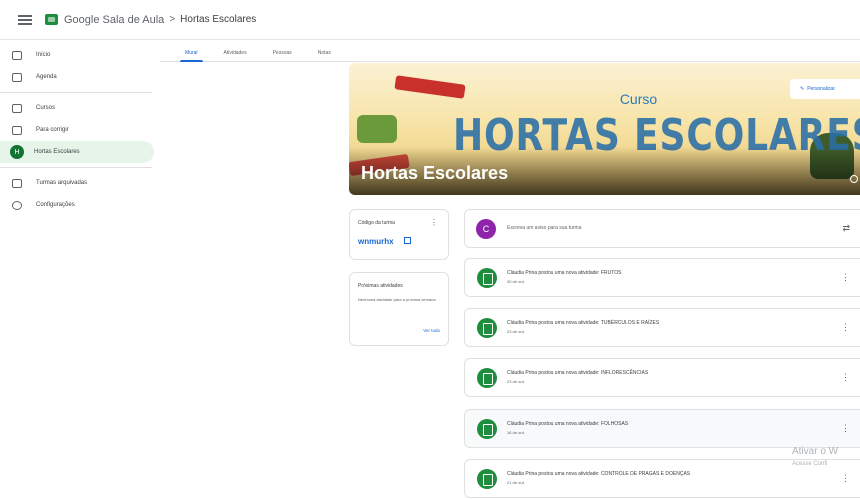 This screenshot has width=860, height=499. Describe the element at coordinates (77, 130) in the screenshot. I see `sidebar-item-para-corrigir: Para corrigir` at that location.